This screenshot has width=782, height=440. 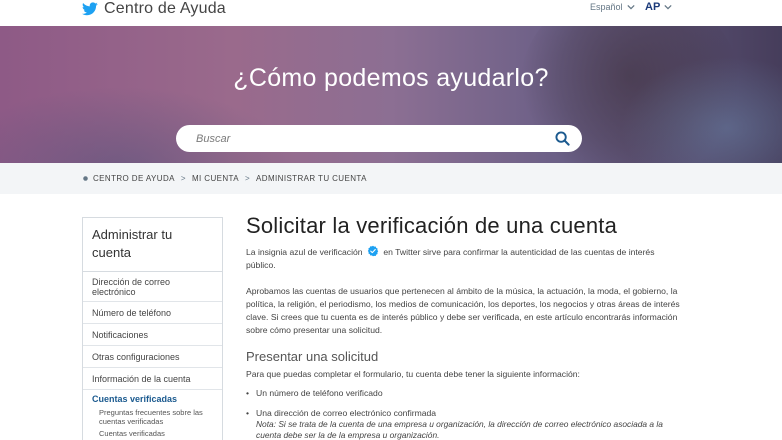 I want to click on intro-text-before: La insignia azul de verificación, so click(x=304, y=252).